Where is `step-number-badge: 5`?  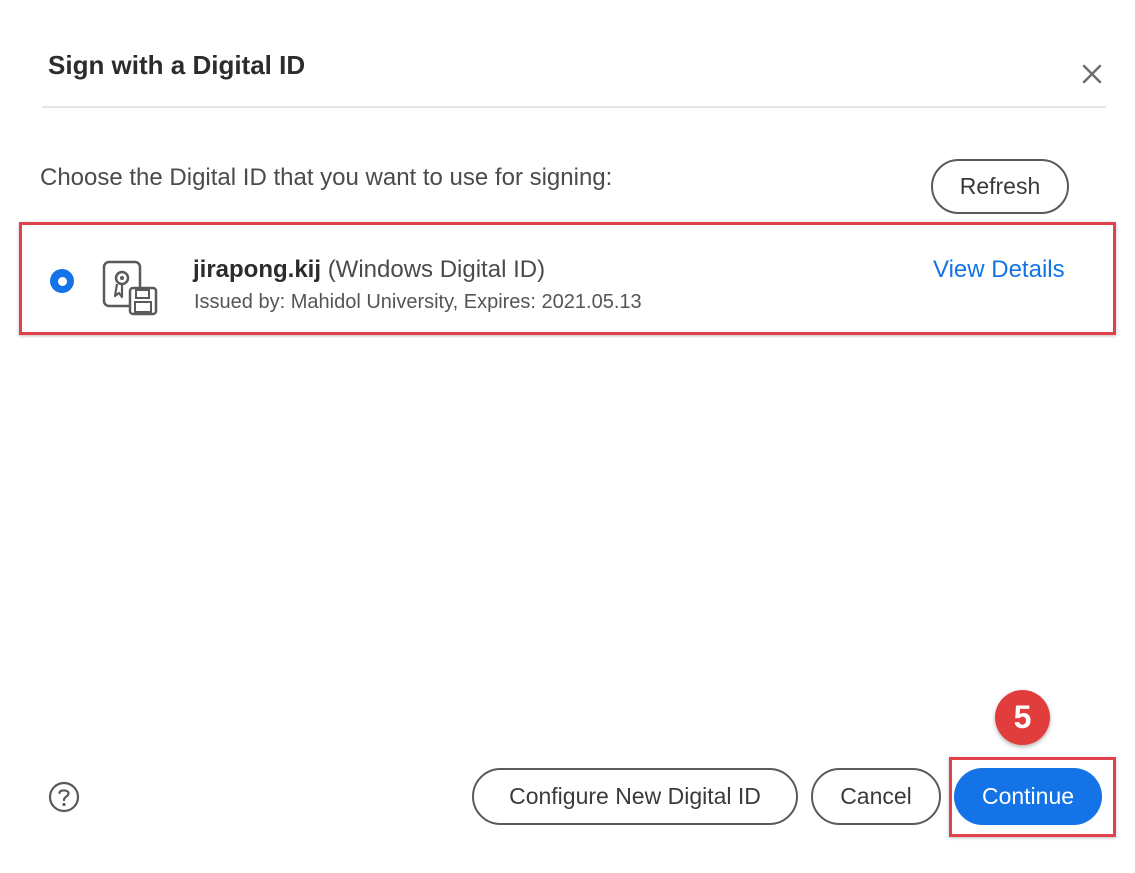 step-number-badge: 5 is located at coordinates (1022, 717).